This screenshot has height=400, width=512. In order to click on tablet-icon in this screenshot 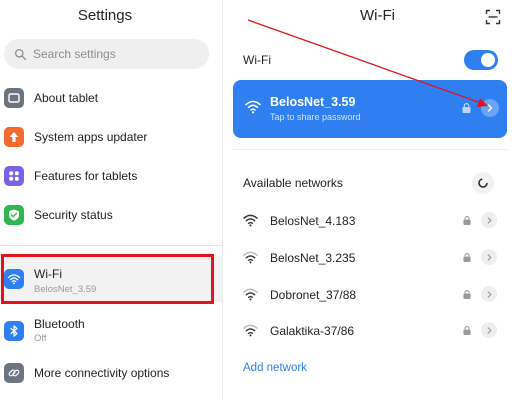, I will do `click(14, 98)`.